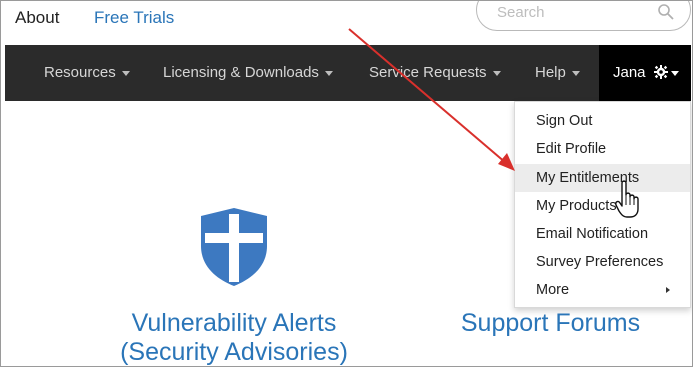  I want to click on search-icon, so click(666, 12).